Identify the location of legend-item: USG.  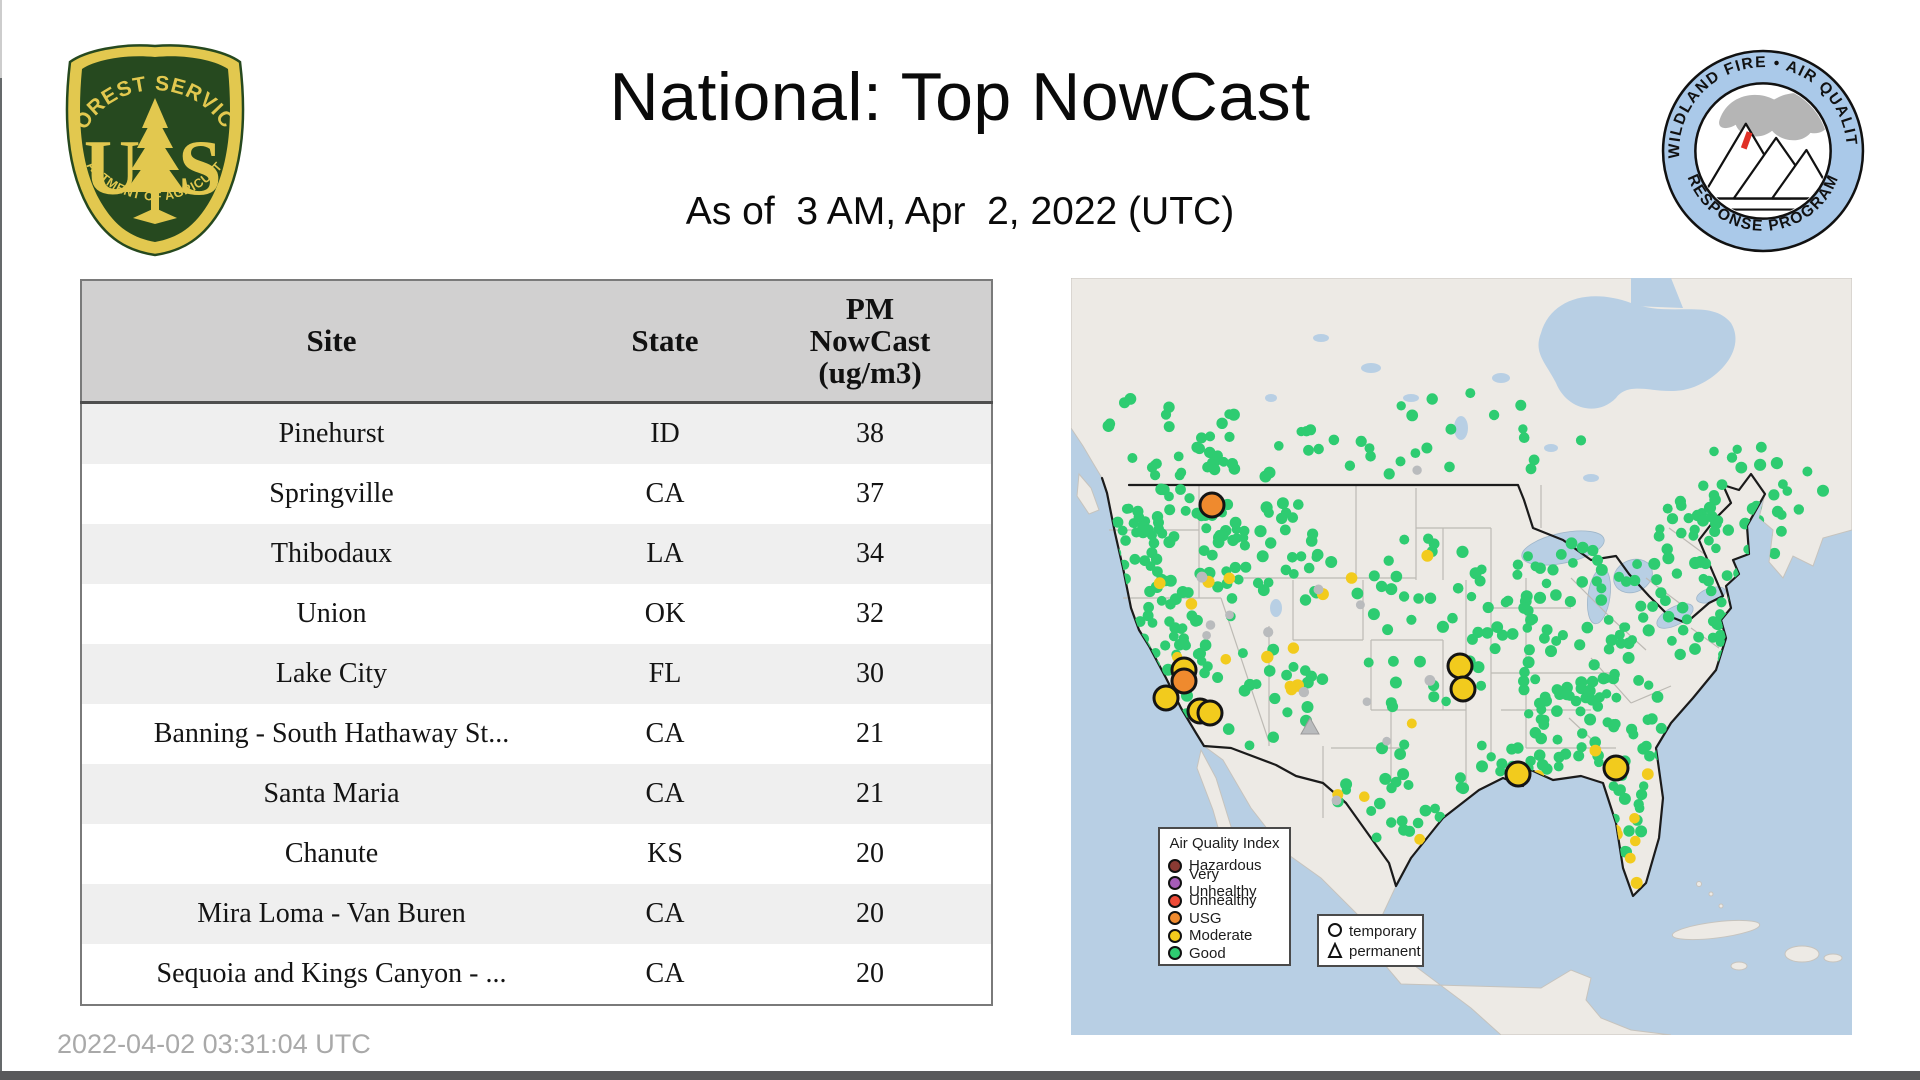
(1224, 919).